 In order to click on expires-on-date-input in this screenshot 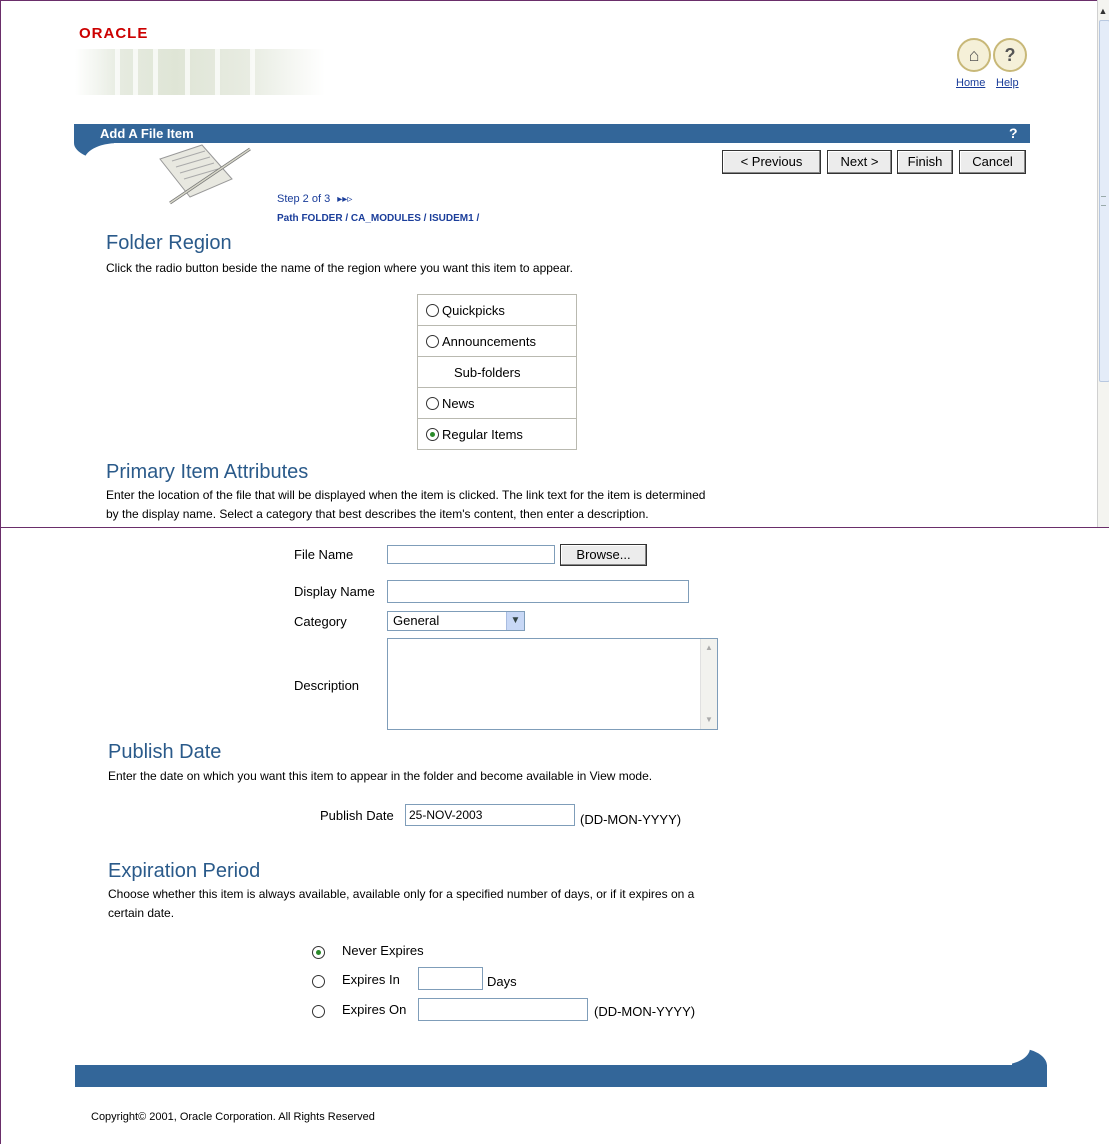, I will do `click(503, 1009)`.